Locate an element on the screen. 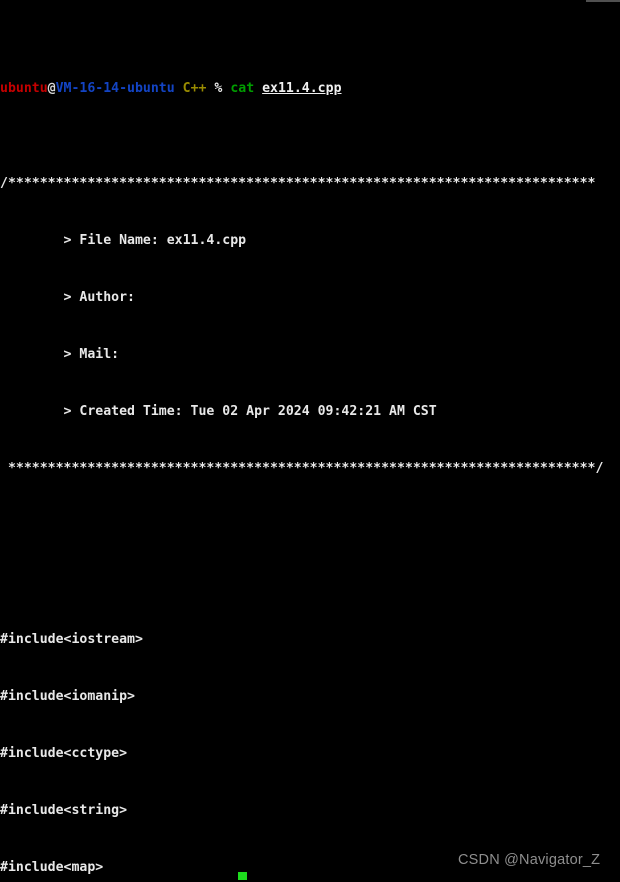  prompt-user: ubuntu is located at coordinates (24, 88).